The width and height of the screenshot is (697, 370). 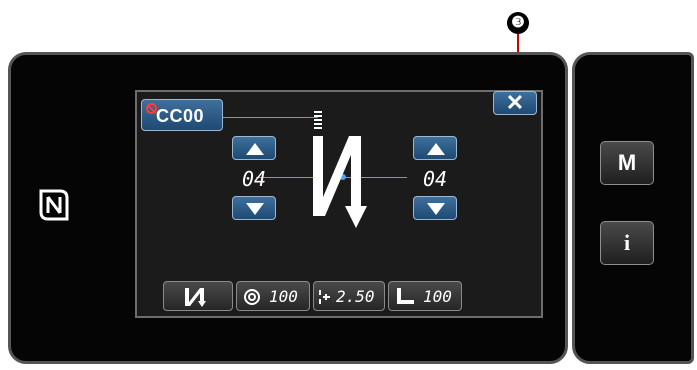 What do you see at coordinates (437, 296) in the screenshot?
I see `presser-value: 100` at bounding box center [437, 296].